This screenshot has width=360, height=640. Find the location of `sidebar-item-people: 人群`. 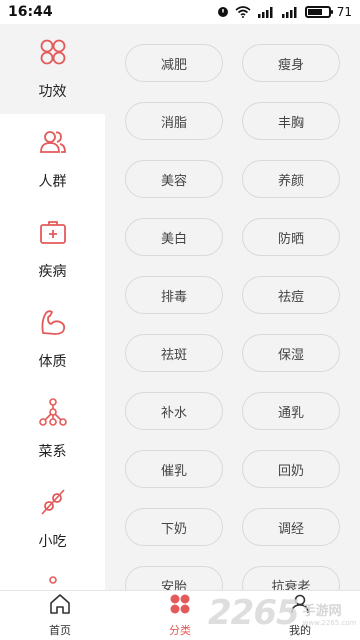

sidebar-item-people: 人群 is located at coordinates (52, 159).